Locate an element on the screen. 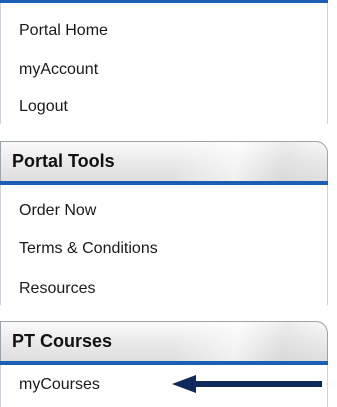 The width and height of the screenshot is (337, 407). resources-link: Resources is located at coordinates (57, 289).